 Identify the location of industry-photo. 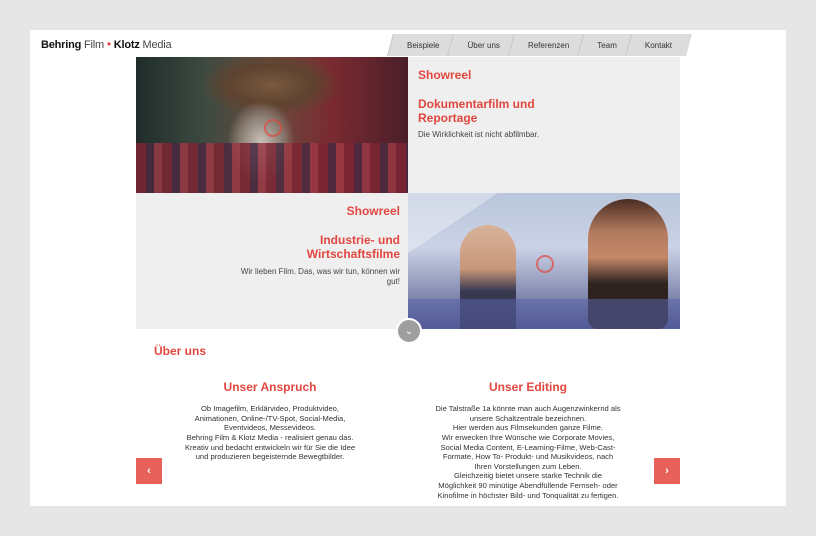
(544, 261).